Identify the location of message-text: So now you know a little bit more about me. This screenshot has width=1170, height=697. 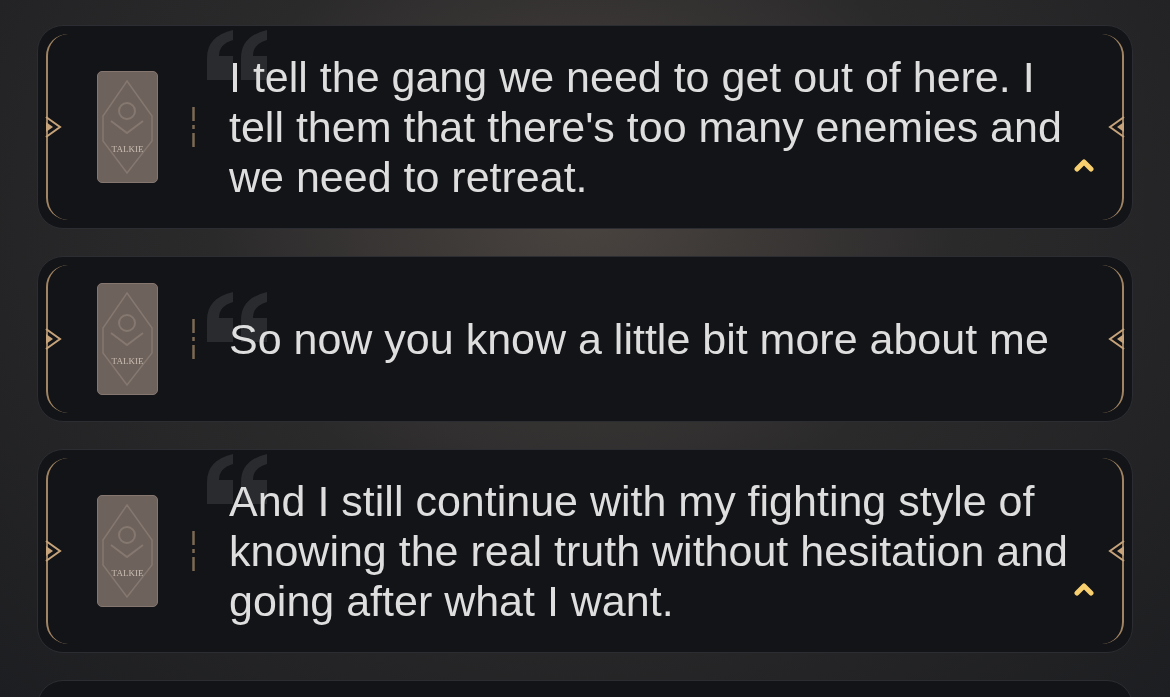
(639, 339).